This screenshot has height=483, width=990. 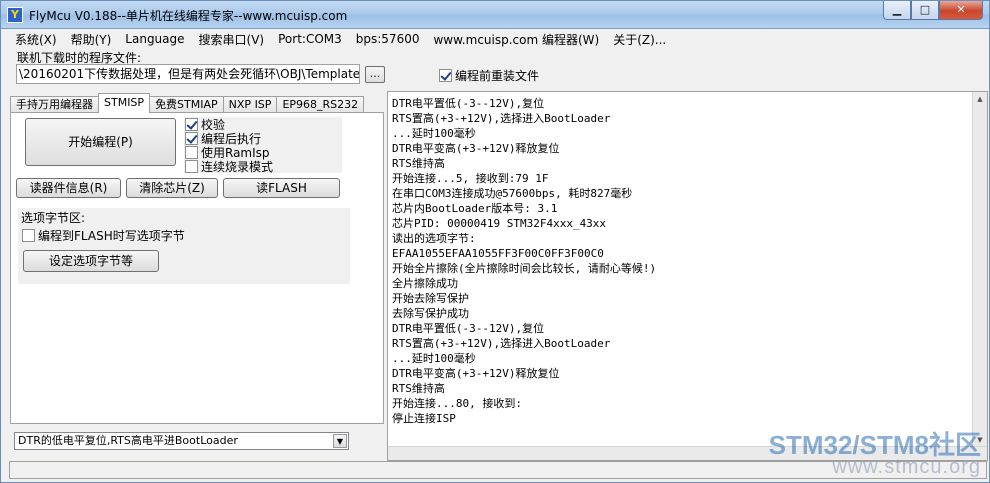 What do you see at coordinates (191, 124) in the screenshot?
I see `verify-checkbox` at bounding box center [191, 124].